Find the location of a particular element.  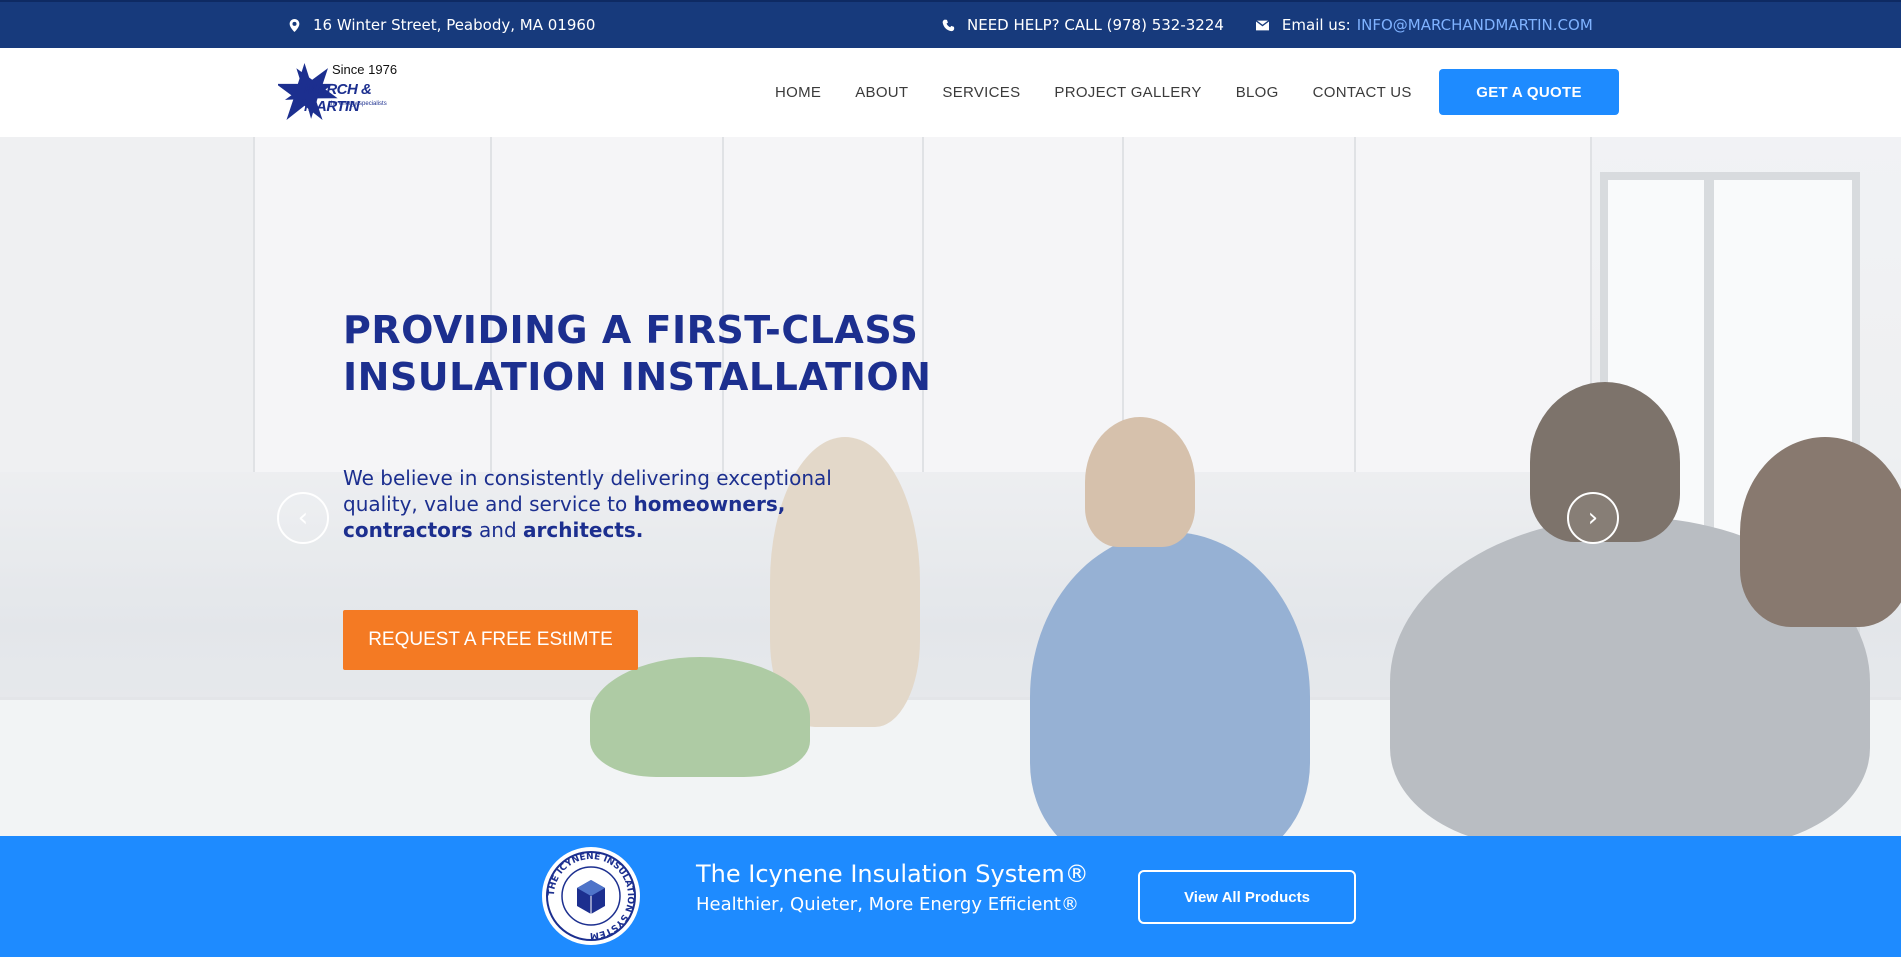

chevron-left-icon: ‹ is located at coordinates (303, 518).